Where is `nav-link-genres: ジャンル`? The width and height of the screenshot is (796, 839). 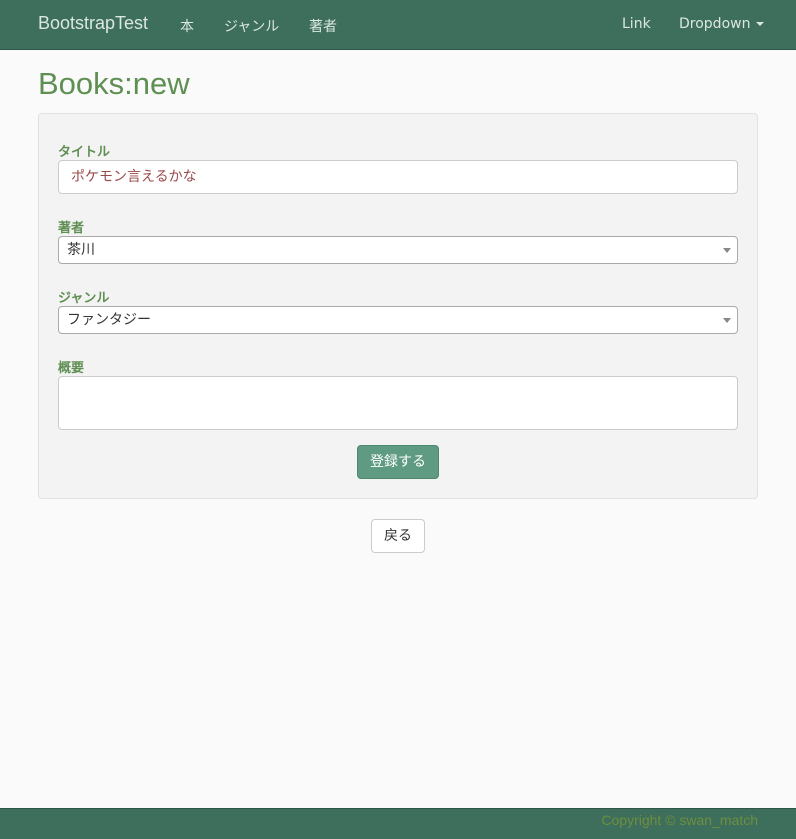 nav-link-genres: ジャンル is located at coordinates (251, 26).